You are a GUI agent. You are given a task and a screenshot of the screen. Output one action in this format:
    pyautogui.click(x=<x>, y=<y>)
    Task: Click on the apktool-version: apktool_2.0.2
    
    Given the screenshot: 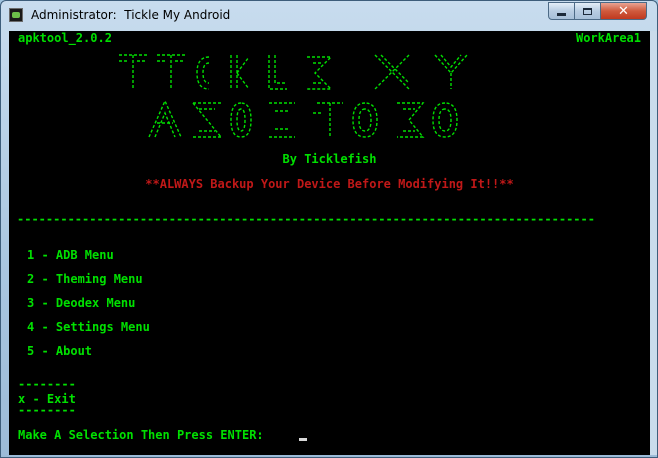 What is the action you would take?
    pyautogui.click(x=65, y=38)
    